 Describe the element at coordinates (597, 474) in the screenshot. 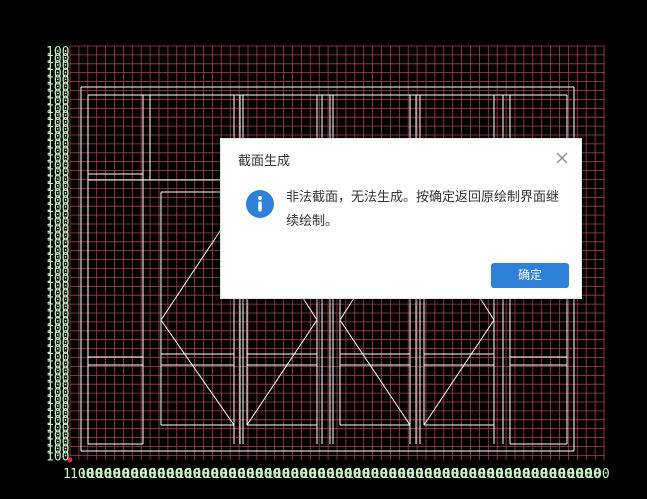

I see `x-axis-label: 100` at that location.